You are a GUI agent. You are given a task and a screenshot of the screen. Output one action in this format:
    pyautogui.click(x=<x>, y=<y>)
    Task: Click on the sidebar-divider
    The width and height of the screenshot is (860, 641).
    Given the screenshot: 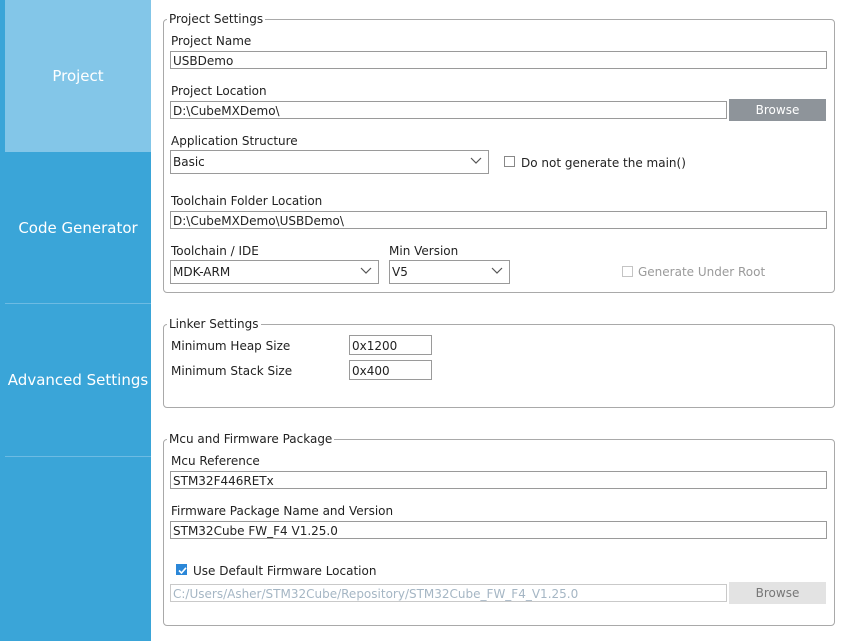 What is the action you would take?
    pyautogui.click(x=78, y=456)
    